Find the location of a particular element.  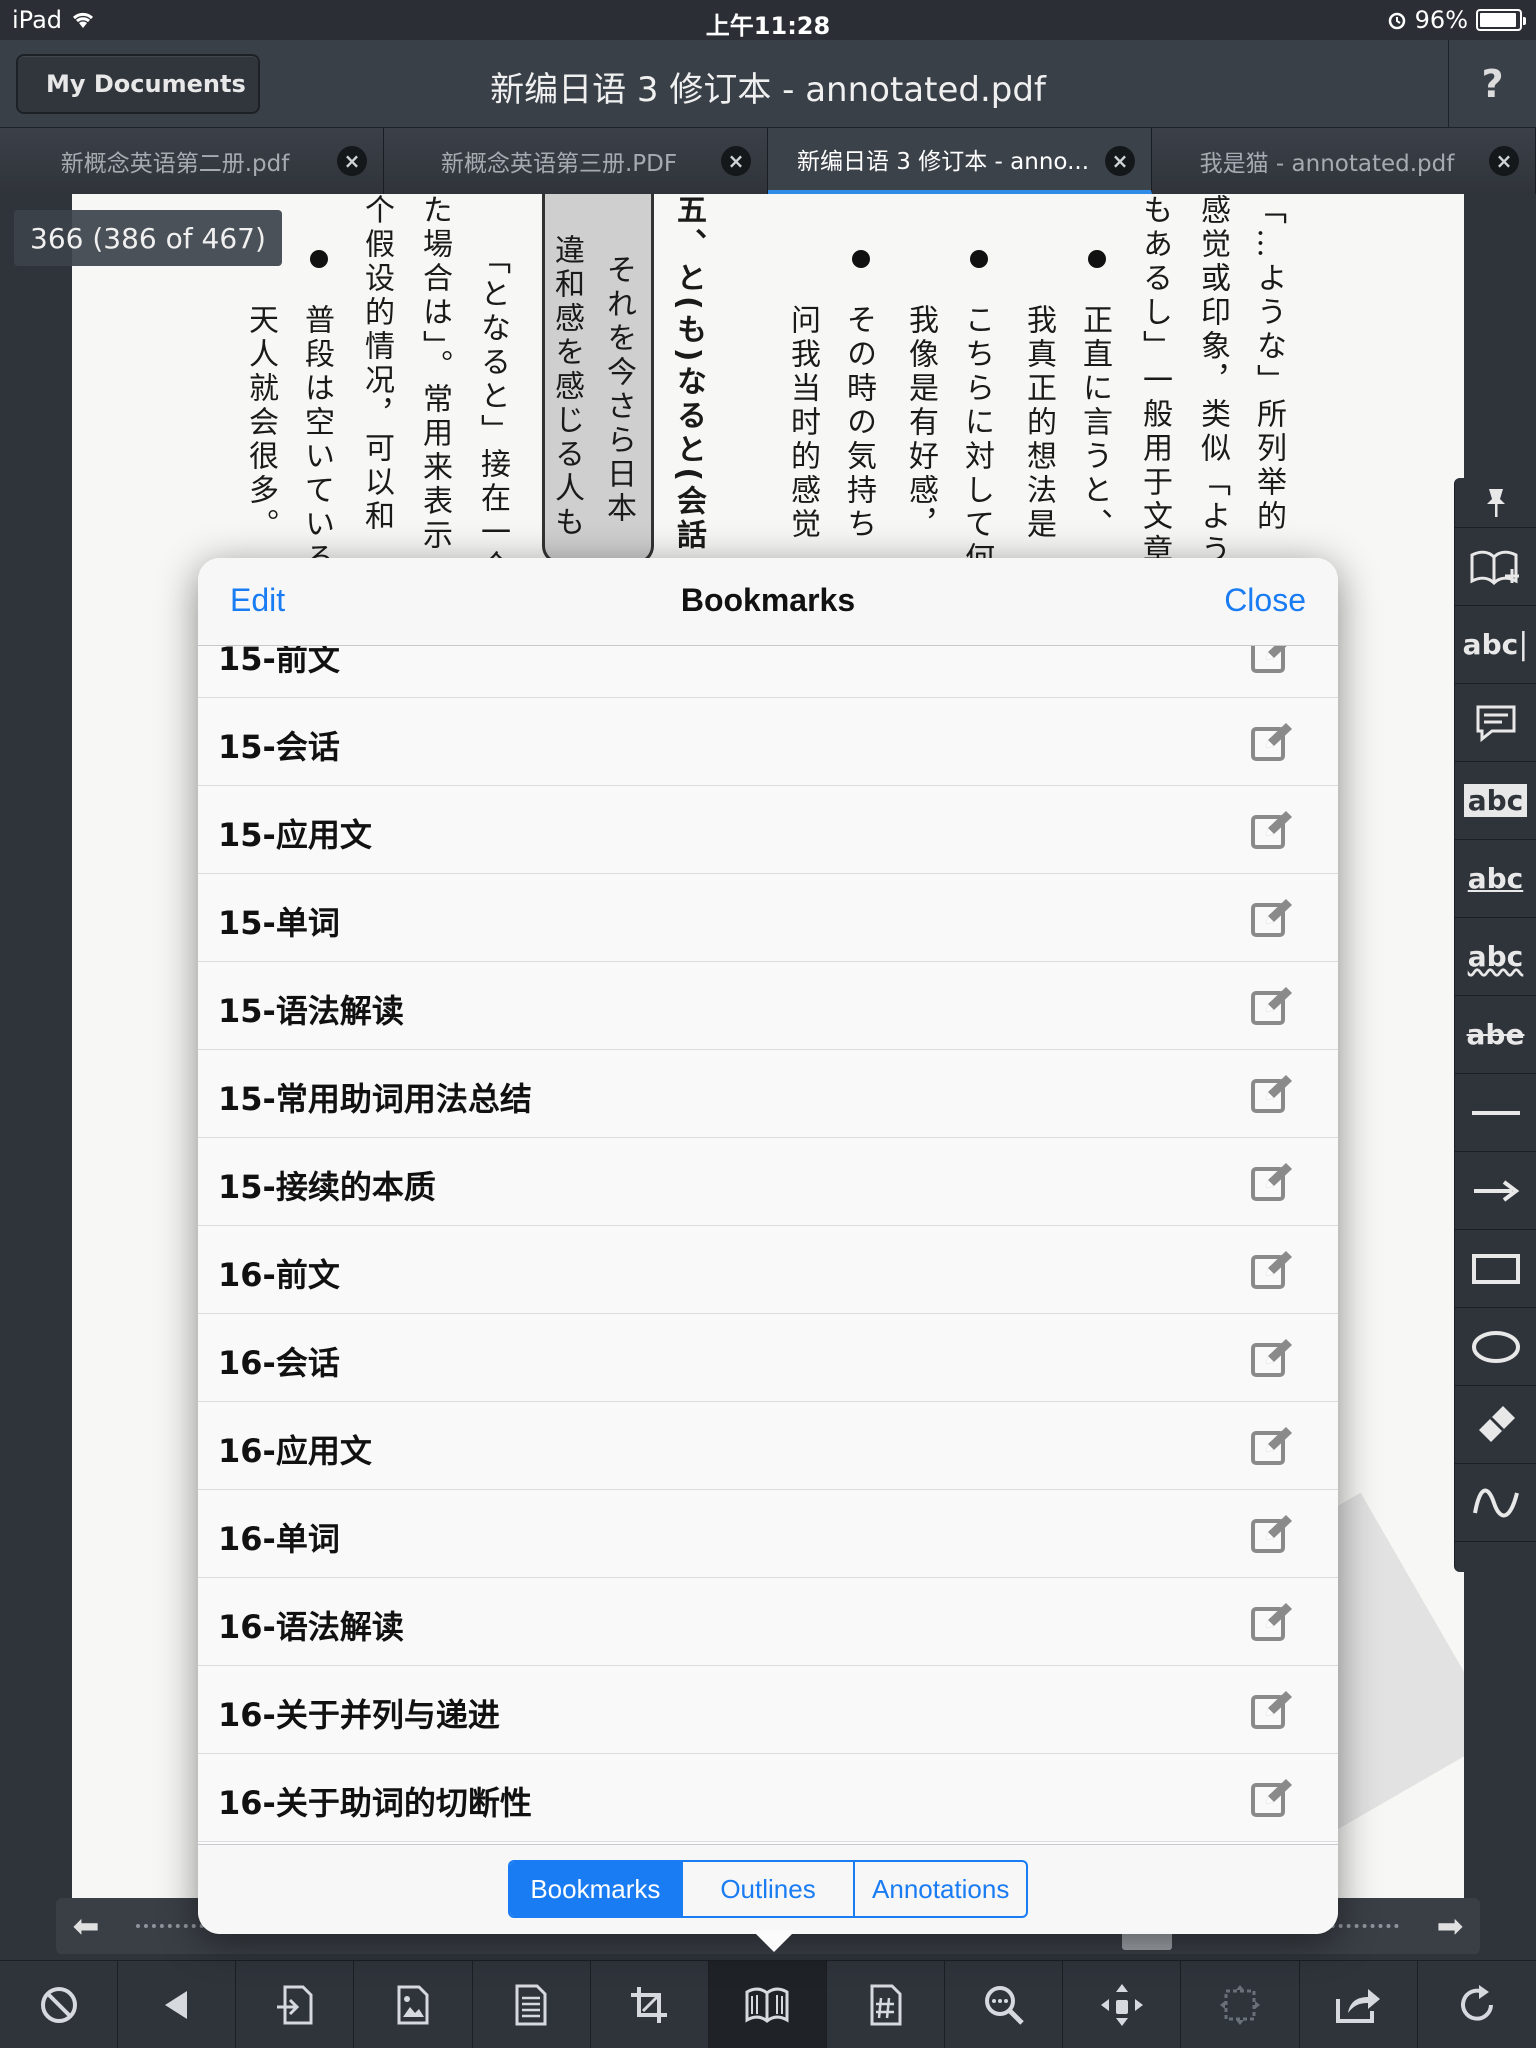

bookmark-row: 16-语法解读 is located at coordinates (768, 1622).